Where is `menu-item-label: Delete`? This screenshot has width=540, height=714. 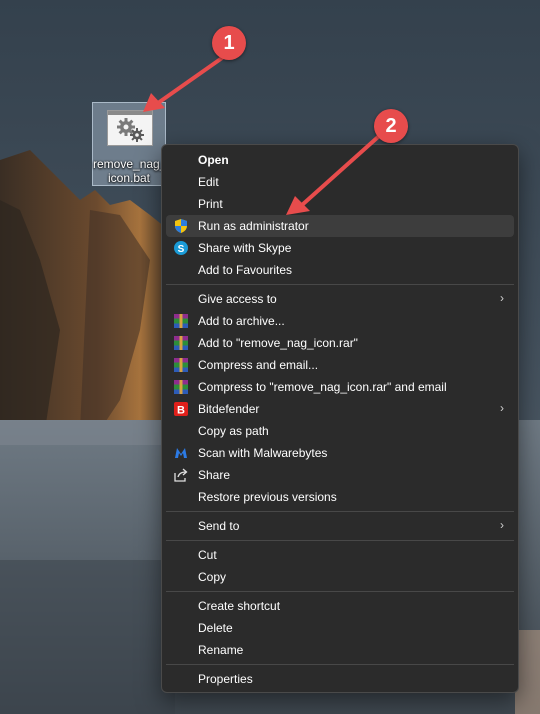 menu-item-label: Delete is located at coordinates (215, 628).